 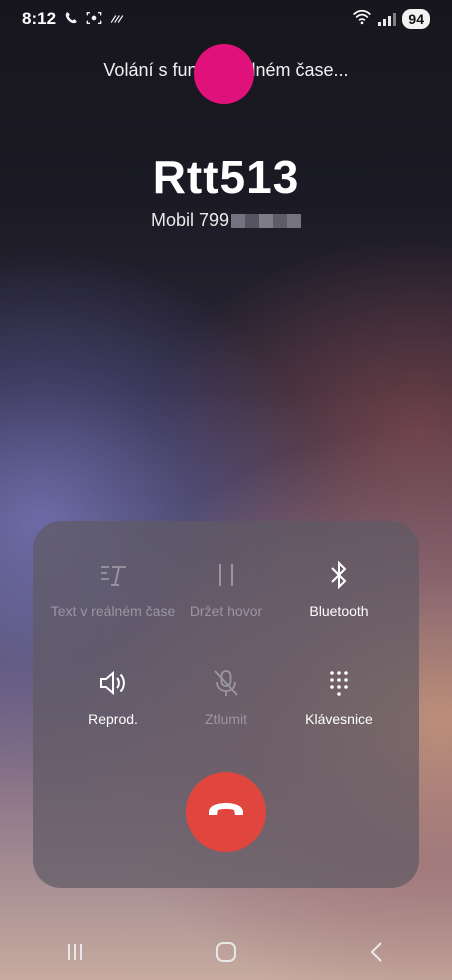 I want to click on rtt-button: Text v reálném čase, so click(x=113, y=589).